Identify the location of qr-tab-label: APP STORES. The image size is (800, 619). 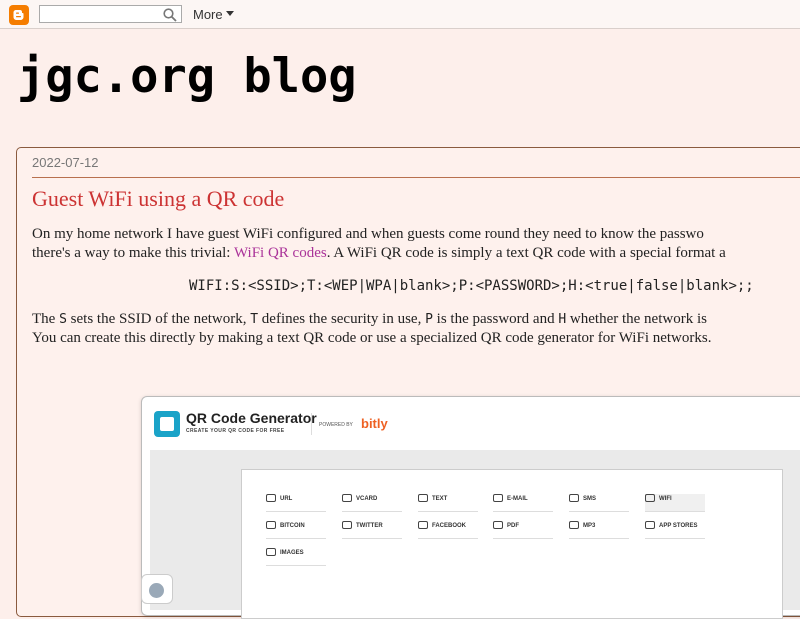
(678, 526).